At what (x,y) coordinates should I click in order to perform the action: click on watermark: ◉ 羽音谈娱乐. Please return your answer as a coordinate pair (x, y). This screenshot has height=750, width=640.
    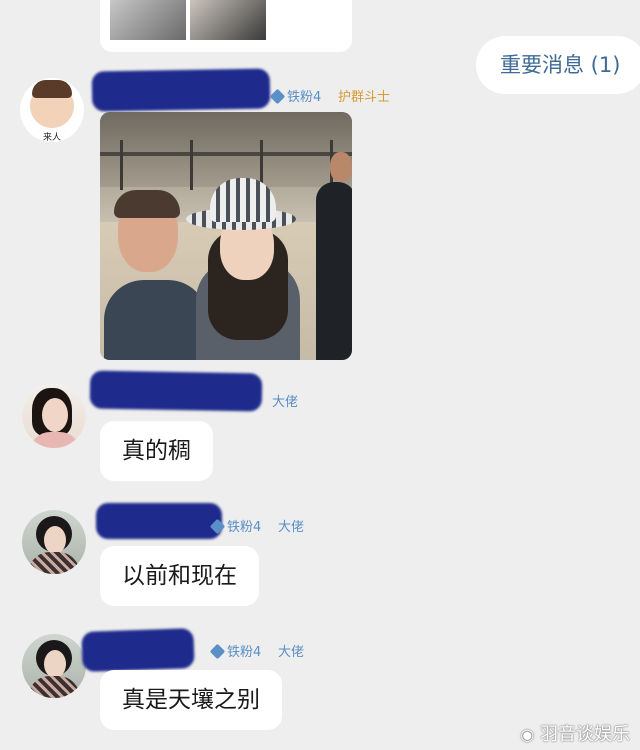
    Looking at the image, I should click on (575, 734).